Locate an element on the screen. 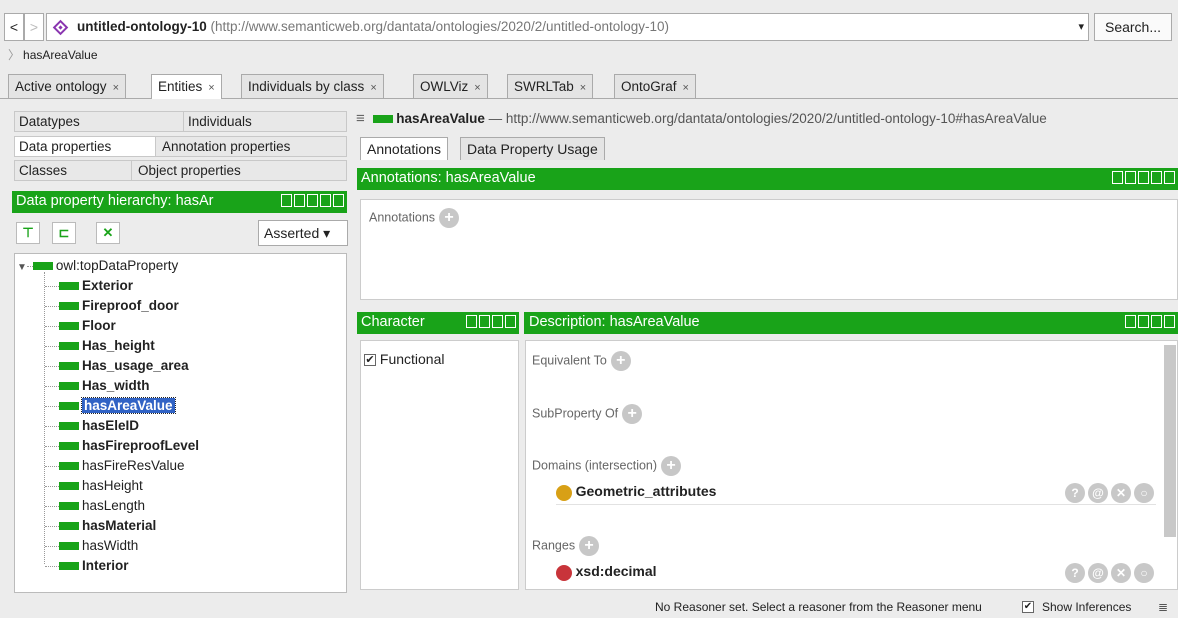 Image resolution: width=1178 pixels, height=618 pixels. tab-individuals: Individuals is located at coordinates (265, 121).